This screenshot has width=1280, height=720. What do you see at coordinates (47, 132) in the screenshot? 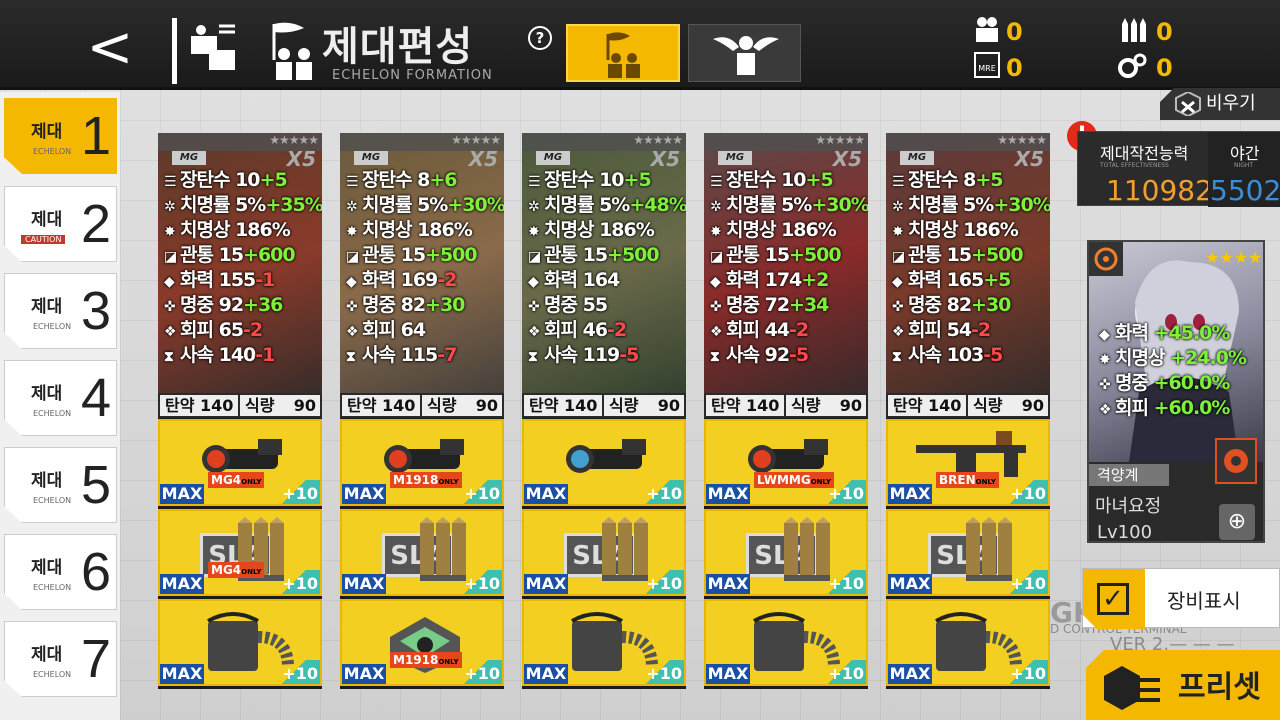
I see `echelon-label: 제대` at bounding box center [47, 132].